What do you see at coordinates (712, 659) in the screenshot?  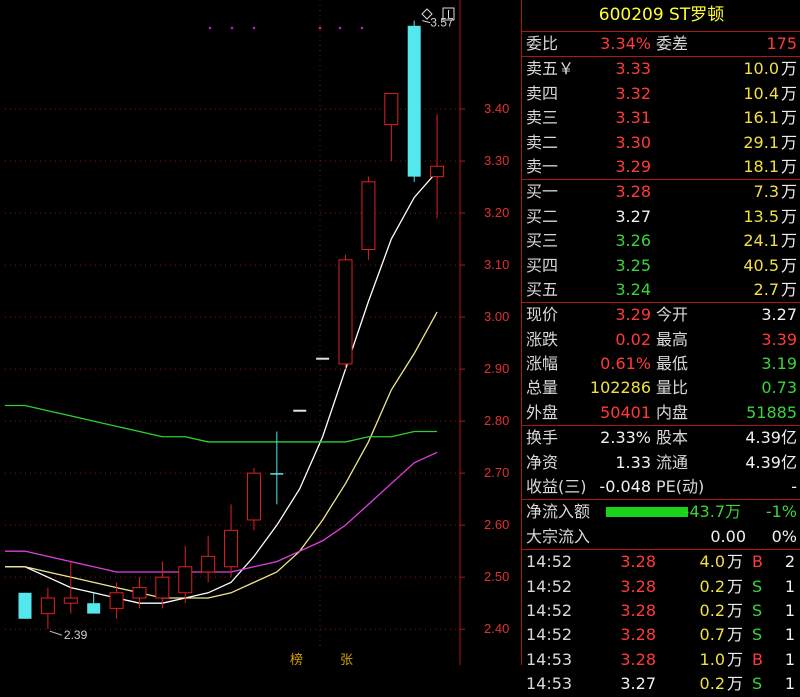 I see `tick-volume: 1.0` at bounding box center [712, 659].